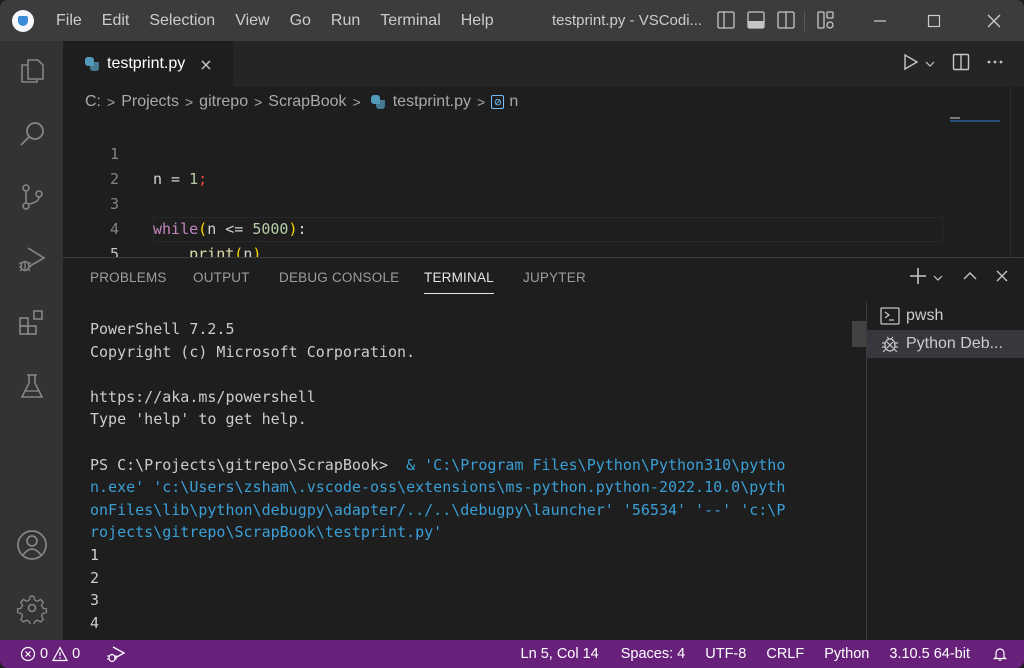 This screenshot has width=1024, height=668. Describe the element at coordinates (925, 315) in the screenshot. I see `terminal-instance-label: pwsh` at that location.